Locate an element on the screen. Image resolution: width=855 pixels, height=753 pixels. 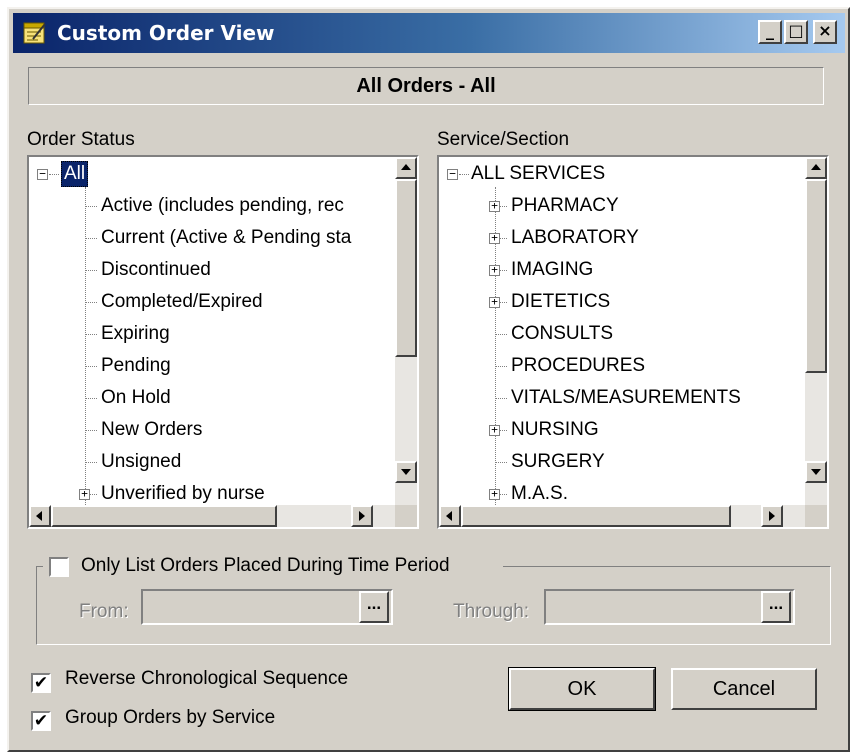
time-period-checkbox is located at coordinates (59, 567).